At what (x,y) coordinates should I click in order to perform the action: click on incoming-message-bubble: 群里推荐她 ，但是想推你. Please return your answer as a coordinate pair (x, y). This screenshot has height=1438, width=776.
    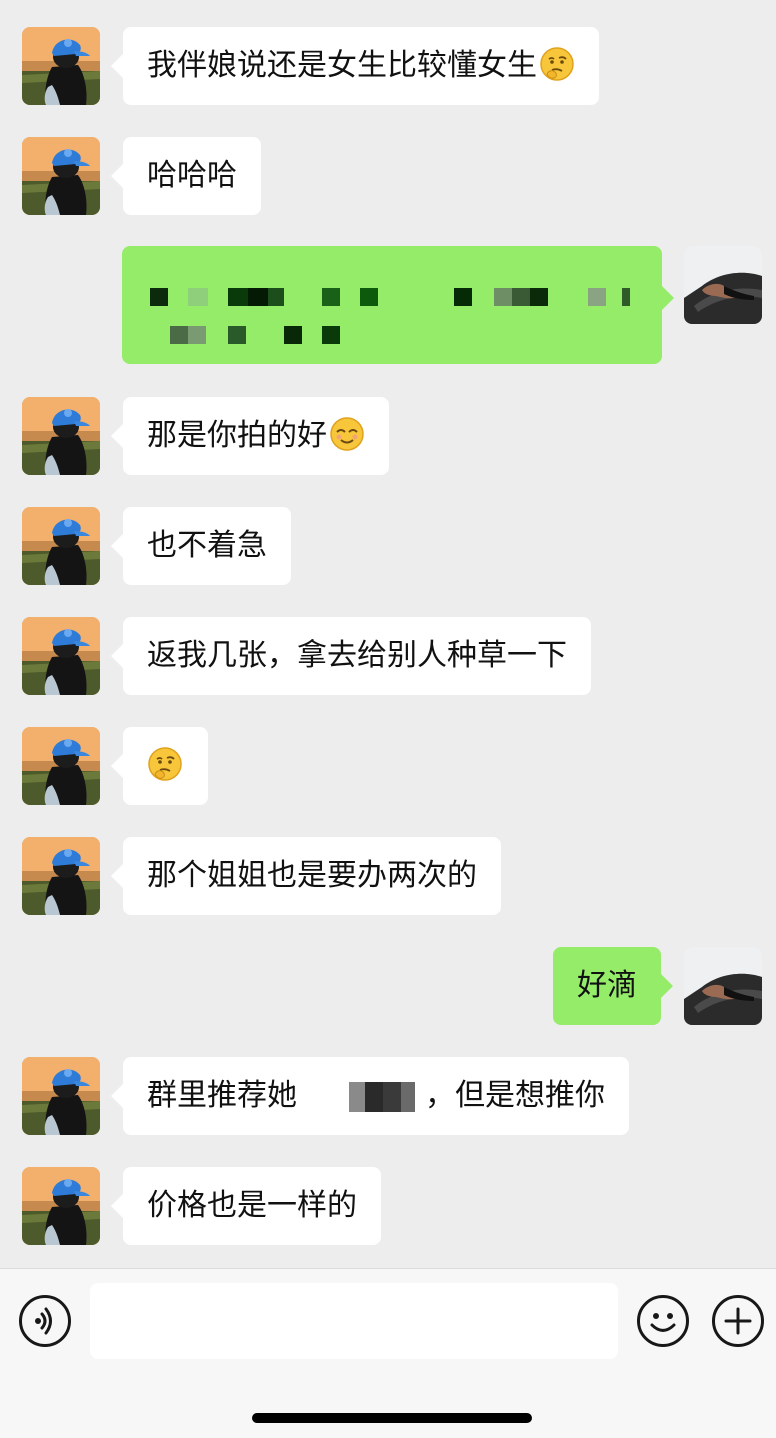
    Looking at the image, I should click on (370, 1096).